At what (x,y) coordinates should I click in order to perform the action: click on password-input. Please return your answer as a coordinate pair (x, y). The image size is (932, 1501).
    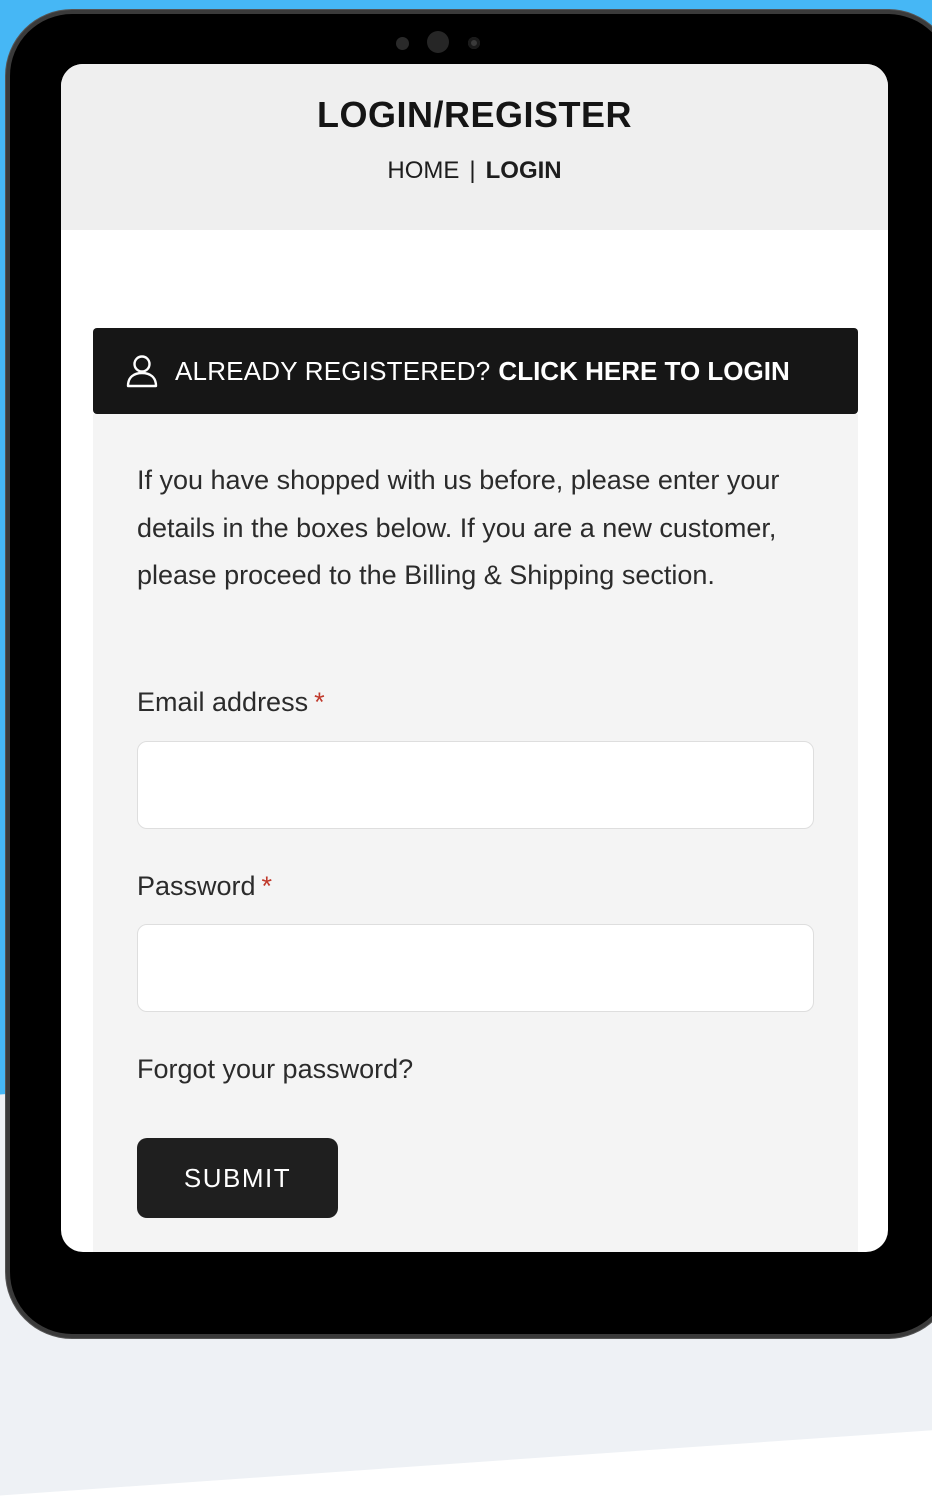
    Looking at the image, I should click on (475, 968).